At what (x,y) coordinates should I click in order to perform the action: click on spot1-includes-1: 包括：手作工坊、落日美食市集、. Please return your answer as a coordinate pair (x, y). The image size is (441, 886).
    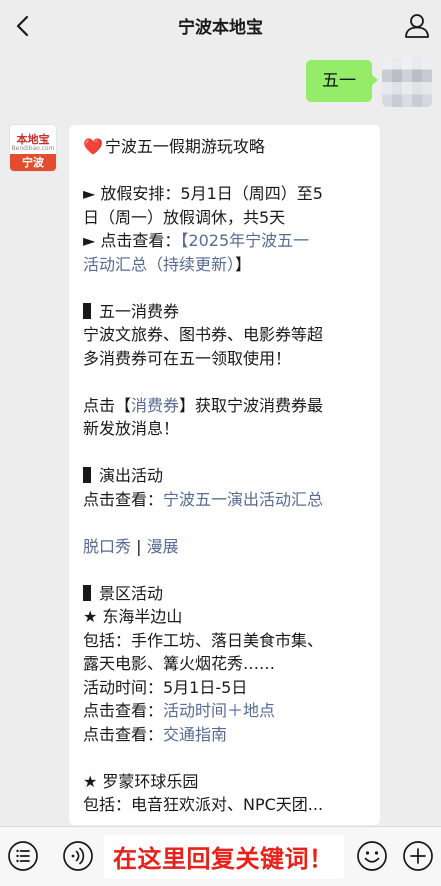
    Looking at the image, I should click on (203, 640).